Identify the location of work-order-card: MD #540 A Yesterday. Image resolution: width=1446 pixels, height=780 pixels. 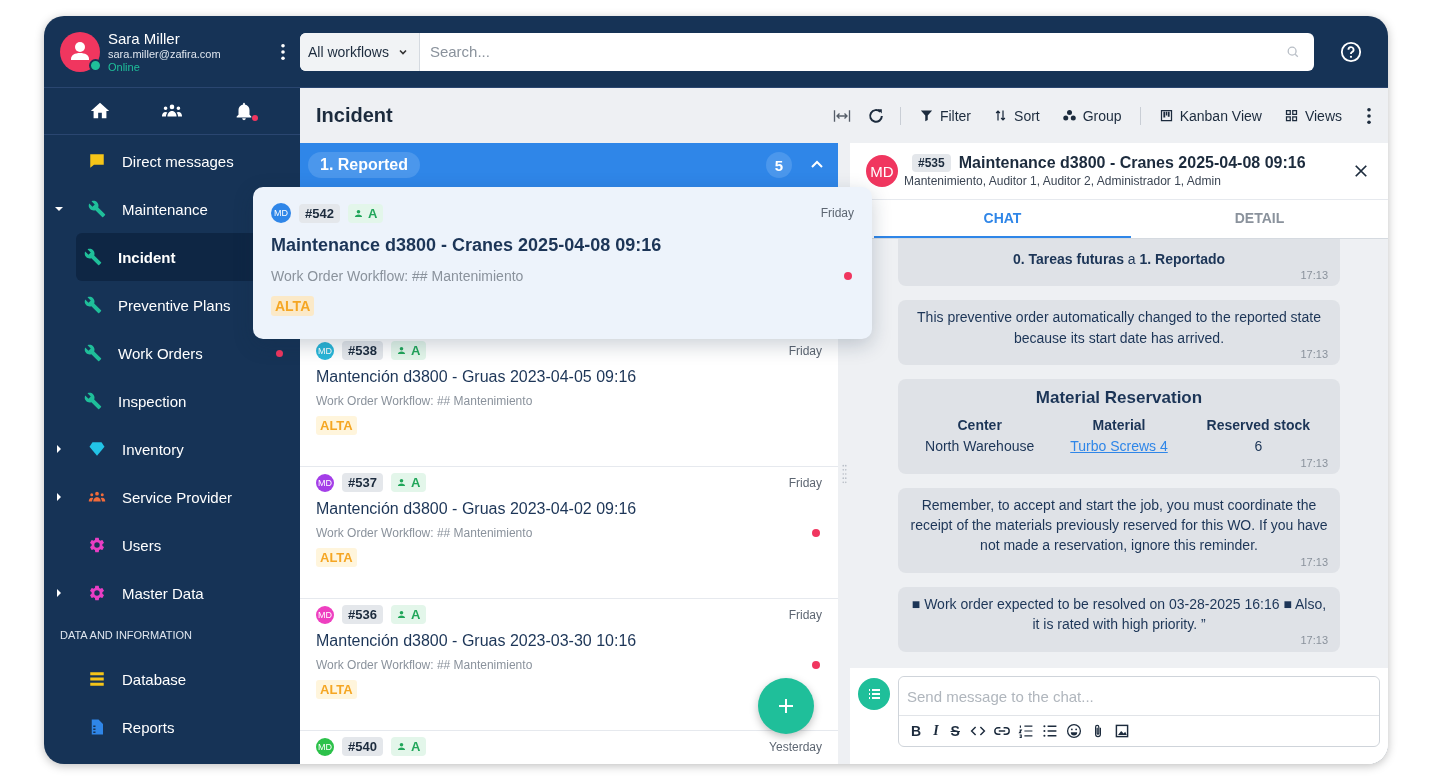
(569, 747).